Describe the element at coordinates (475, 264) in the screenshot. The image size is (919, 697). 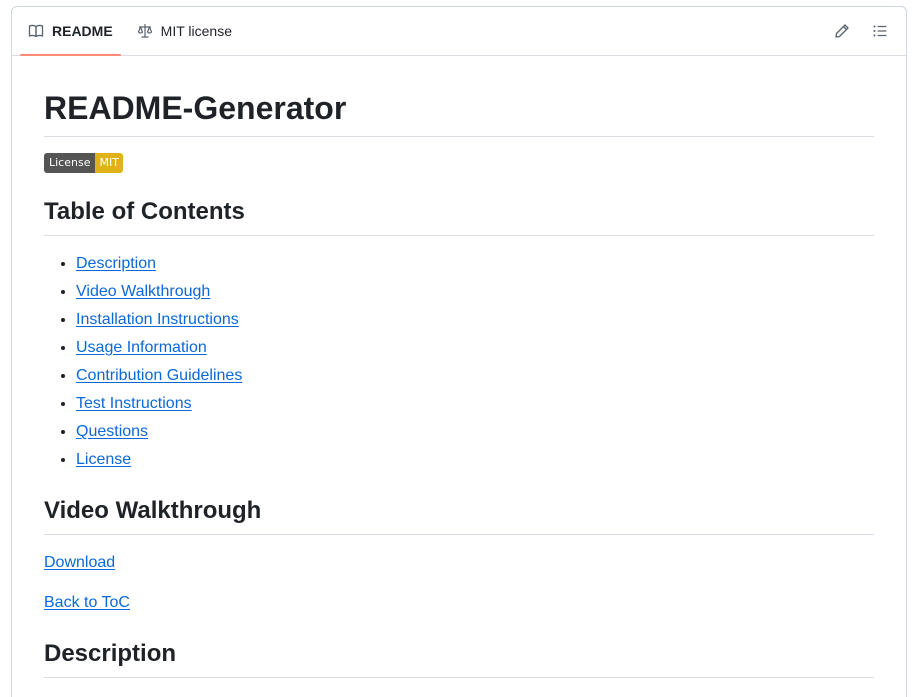
I see `list-item: Description` at that location.